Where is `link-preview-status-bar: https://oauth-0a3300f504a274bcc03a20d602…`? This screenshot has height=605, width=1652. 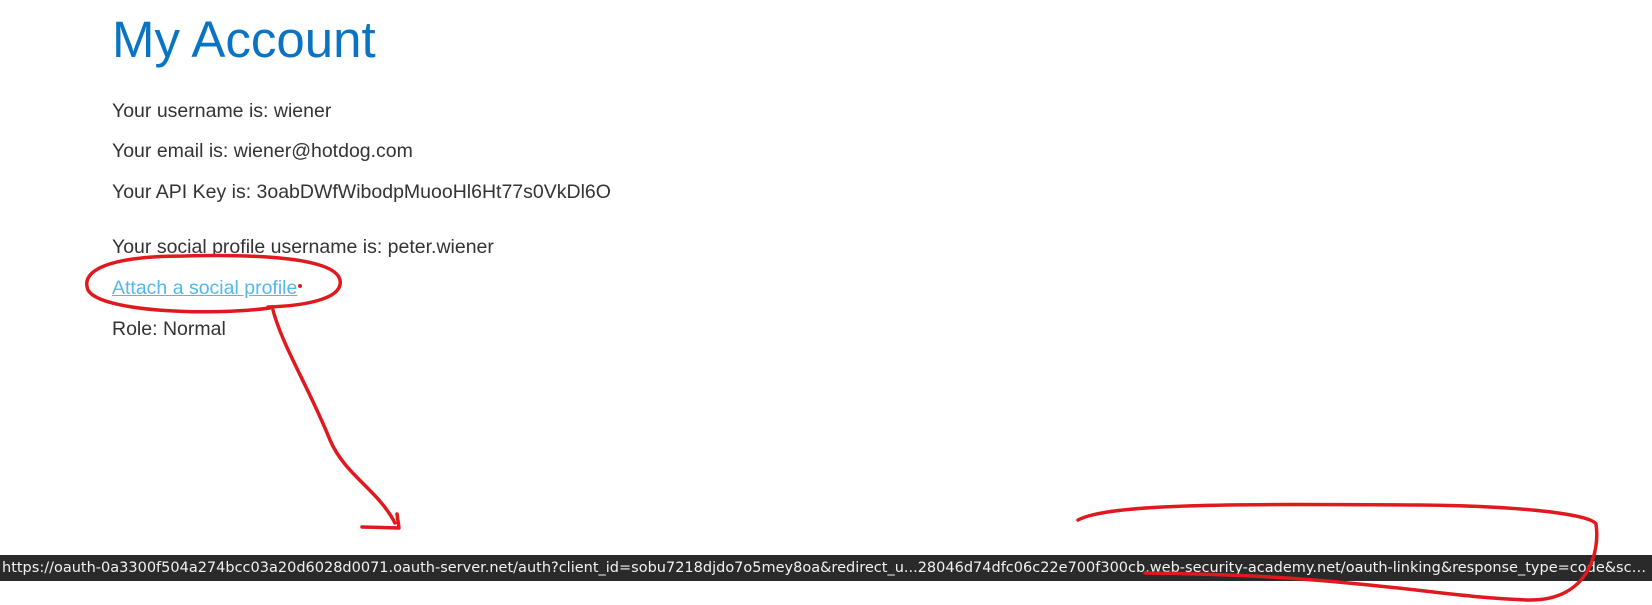 link-preview-status-bar: https://oauth-0a3300f504a274bcc03a20d602… is located at coordinates (826, 568).